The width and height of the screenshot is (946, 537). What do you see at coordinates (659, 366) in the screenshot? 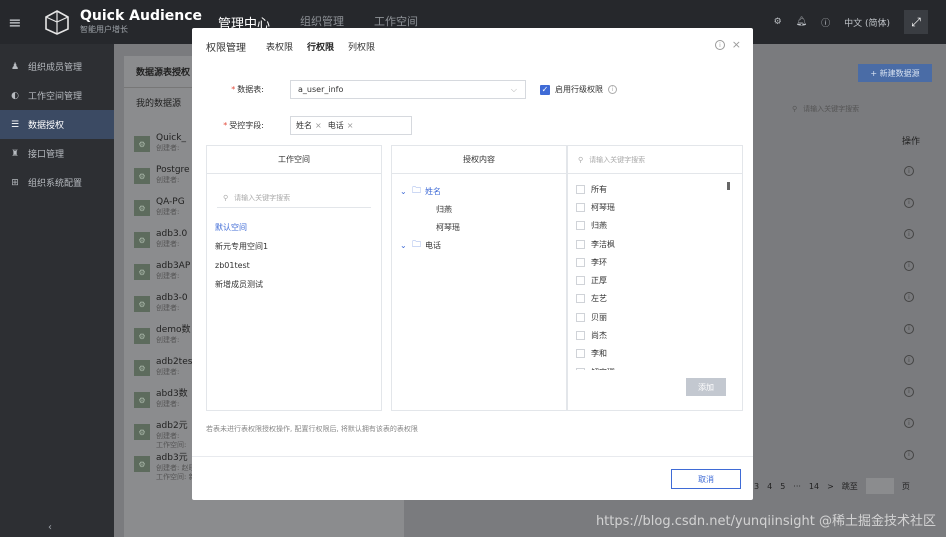
I see `user-item: 解宜珊` at bounding box center [659, 366].